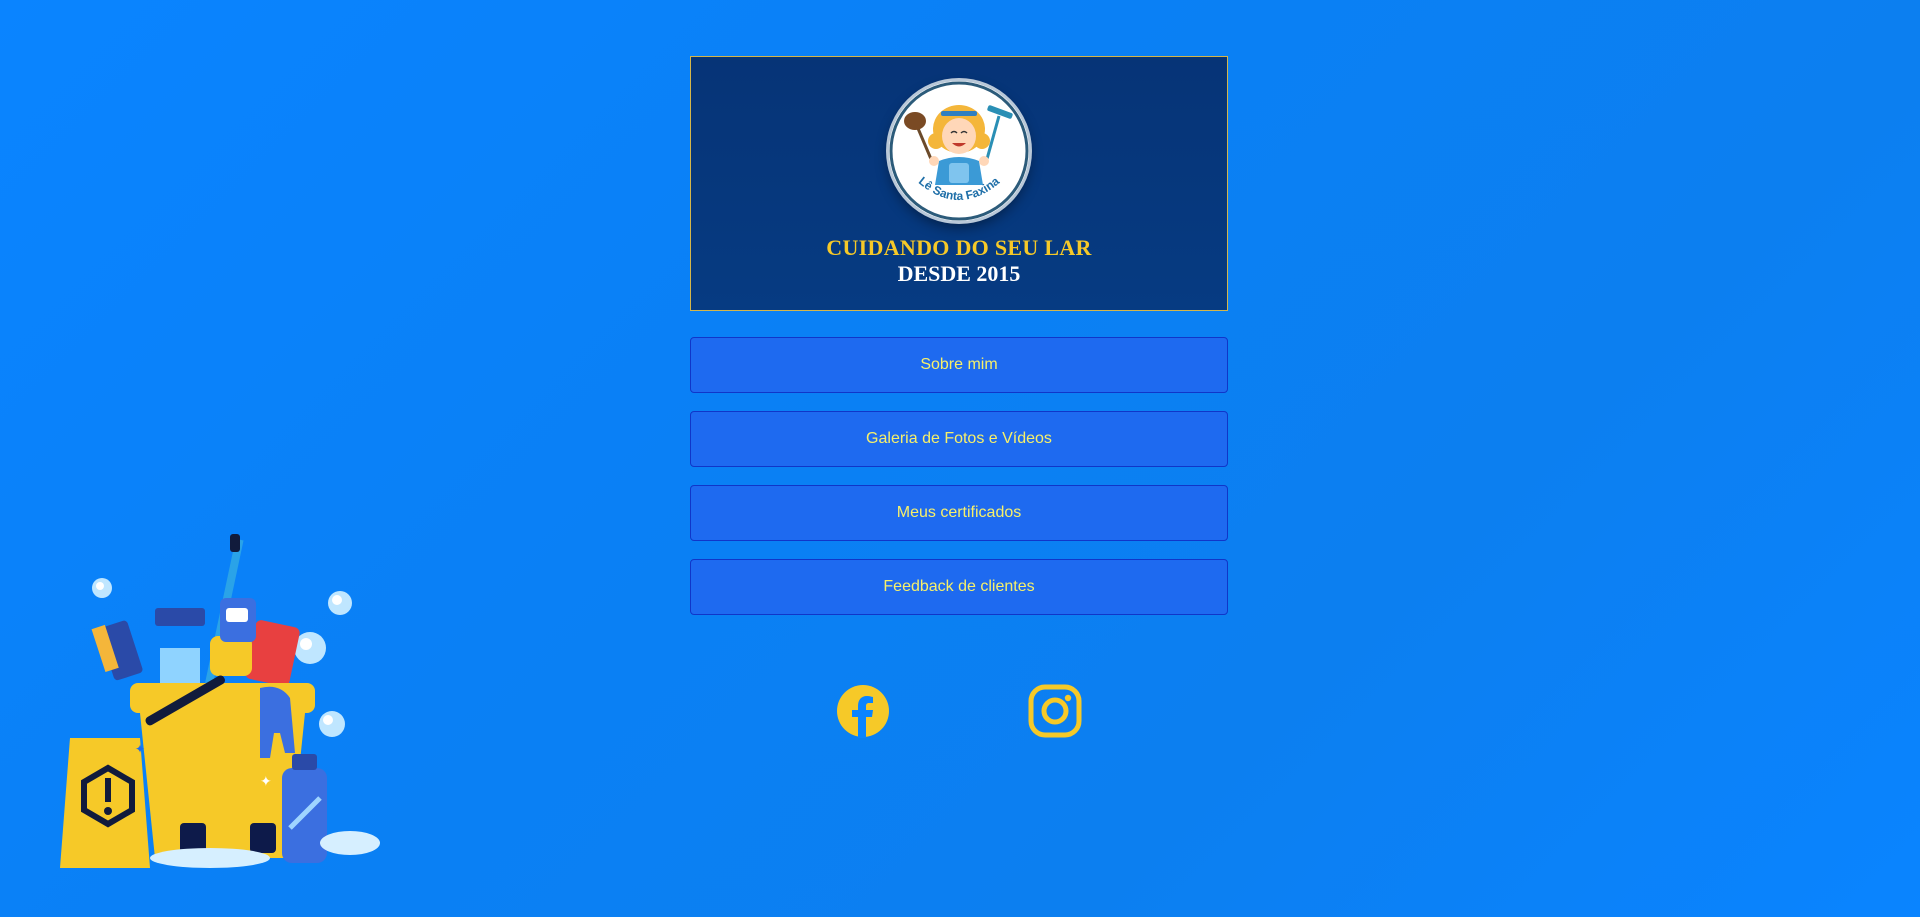 This screenshot has width=1920, height=917. What do you see at coordinates (225, 698) in the screenshot?
I see `cleaning-supplies-illustration: ✦ ✦` at bounding box center [225, 698].